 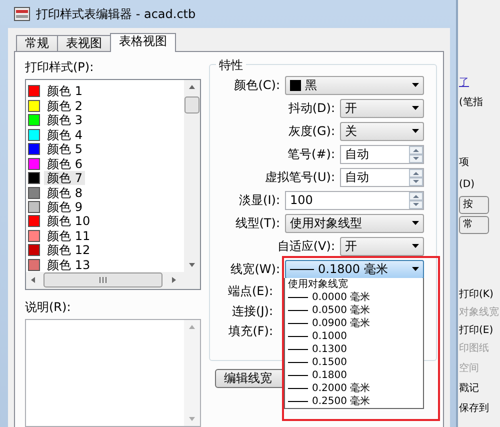 What do you see at coordinates (354, 85) in the screenshot?
I see `color-select: 黑` at bounding box center [354, 85].